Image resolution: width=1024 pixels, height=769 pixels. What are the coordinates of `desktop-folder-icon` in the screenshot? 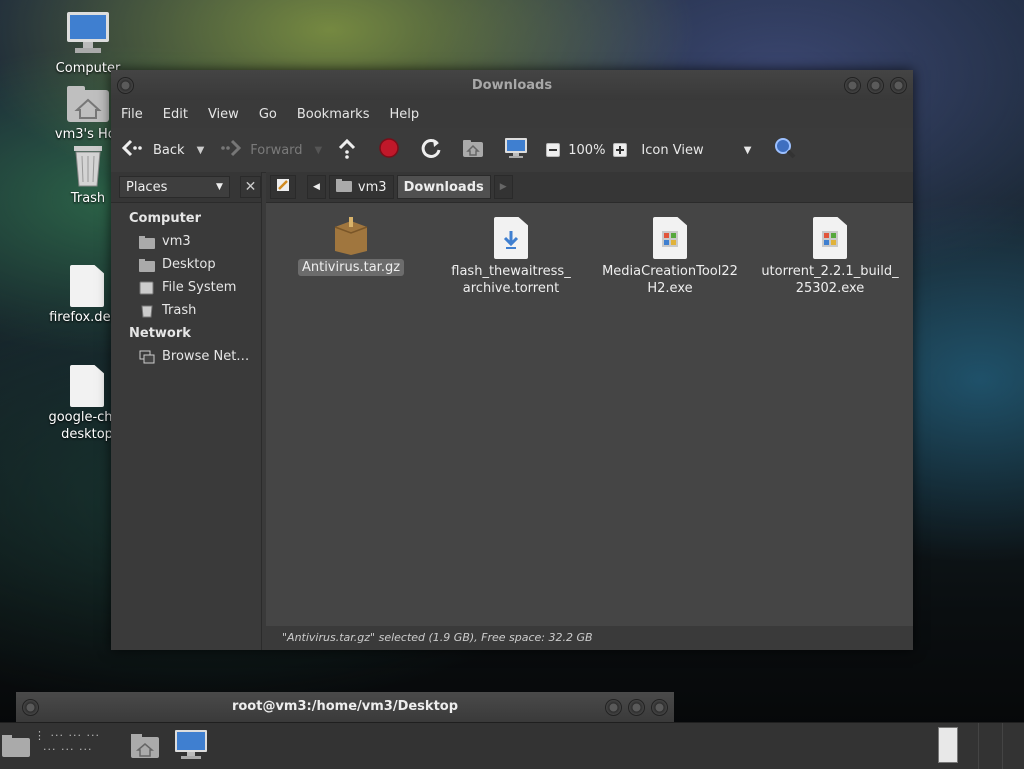 It's located at (147, 265).